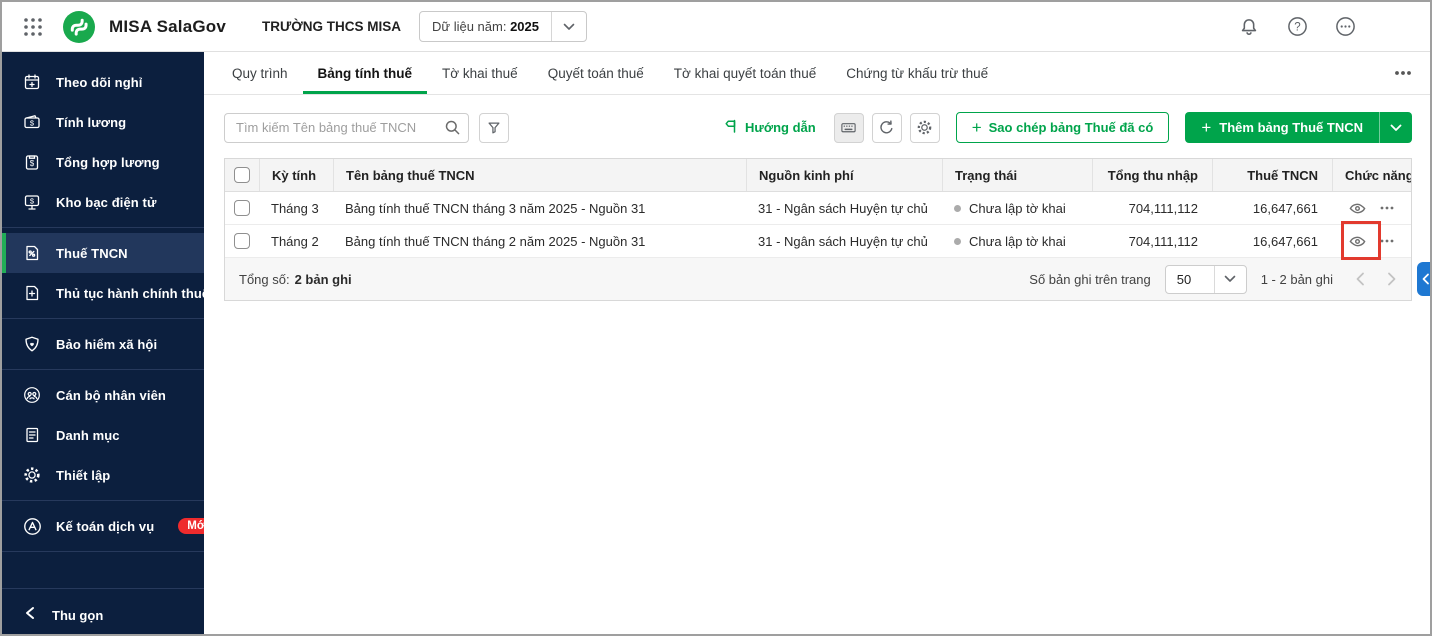 The width and height of the screenshot is (1432, 636). I want to click on add-button-label: Thêm bảng Thuế TNCN, so click(1291, 127).